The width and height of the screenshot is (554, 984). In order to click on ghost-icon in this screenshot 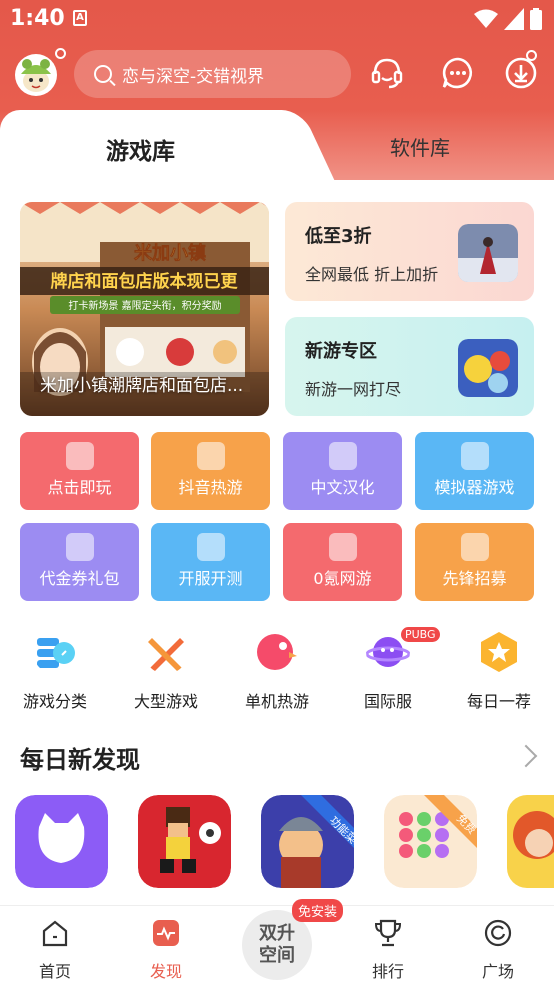, I will do `click(79, 456)`.